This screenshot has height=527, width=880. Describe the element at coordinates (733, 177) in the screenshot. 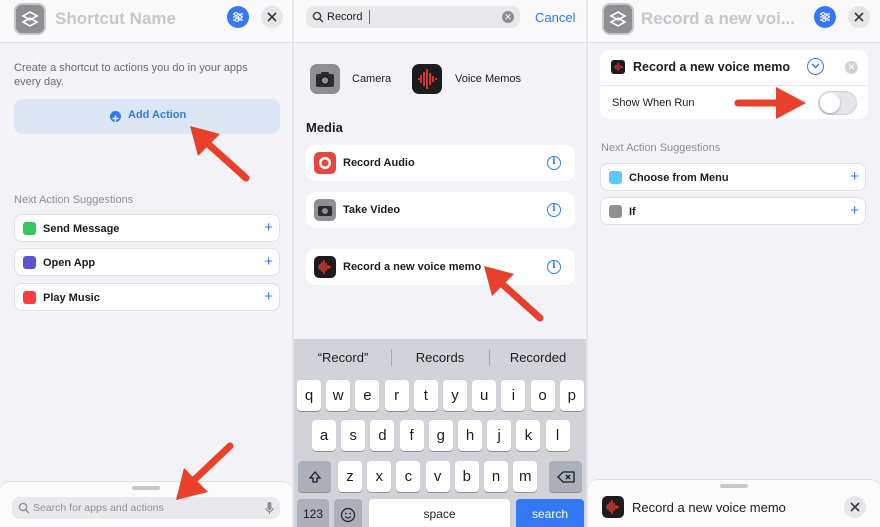

I see `suggestion-choose-from-menu: Choose from Menu +` at that location.